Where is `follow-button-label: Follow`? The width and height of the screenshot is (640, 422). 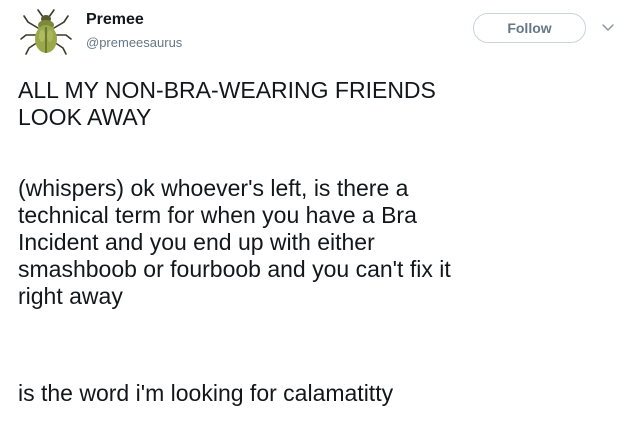 follow-button-label: Follow is located at coordinates (529, 28).